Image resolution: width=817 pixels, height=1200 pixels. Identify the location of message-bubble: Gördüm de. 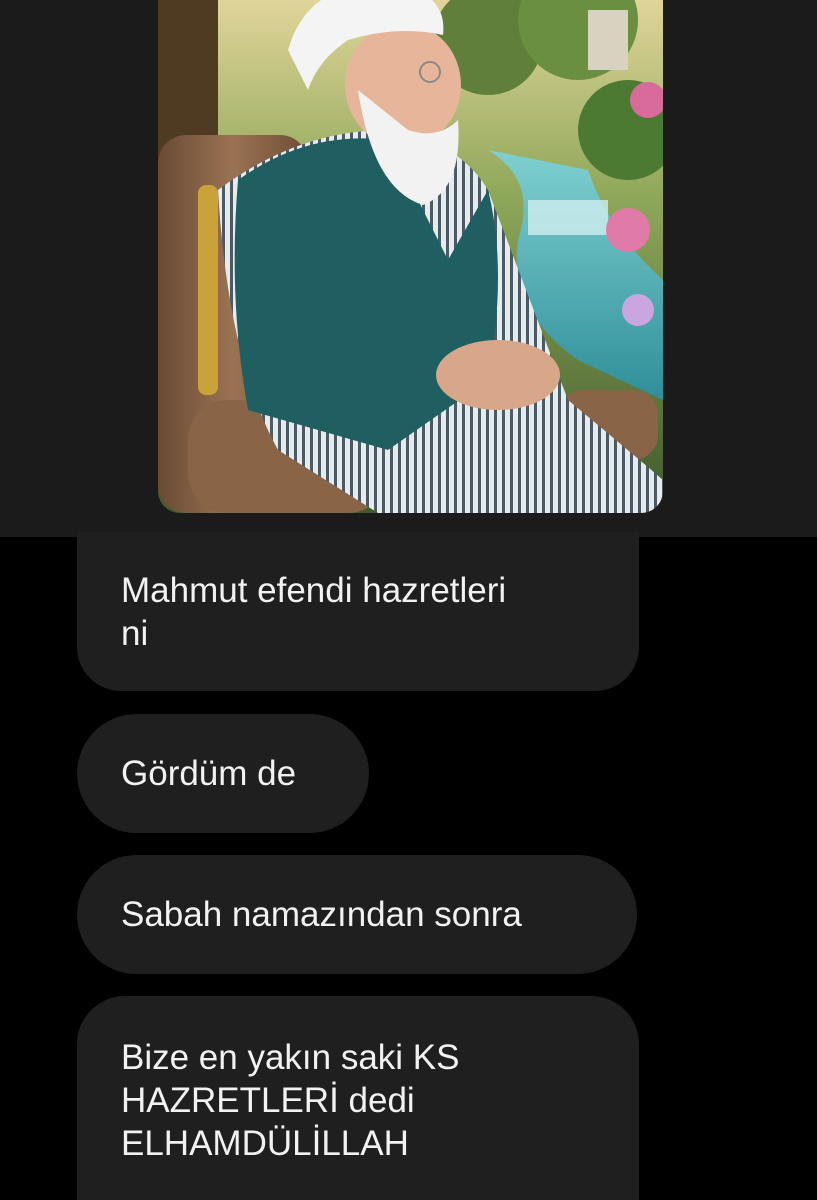
(223, 773).